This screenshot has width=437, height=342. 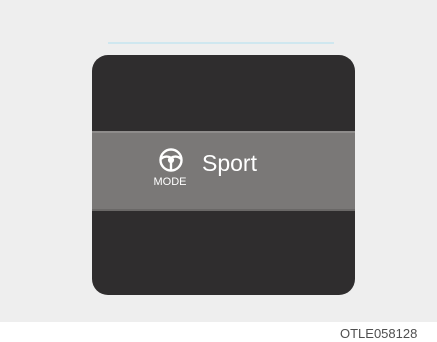 What do you see at coordinates (229, 163) in the screenshot?
I see `selected-mode: Sport` at bounding box center [229, 163].